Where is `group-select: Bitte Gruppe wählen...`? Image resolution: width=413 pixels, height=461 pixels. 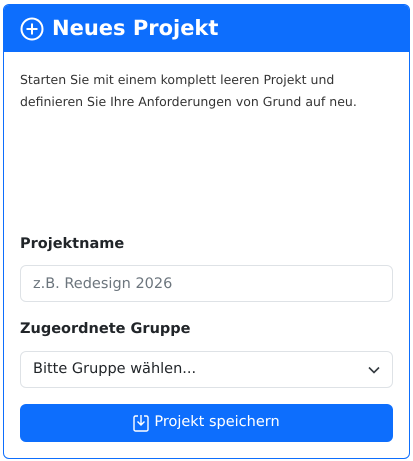 group-select: Bitte Gruppe wählen... is located at coordinates (206, 369).